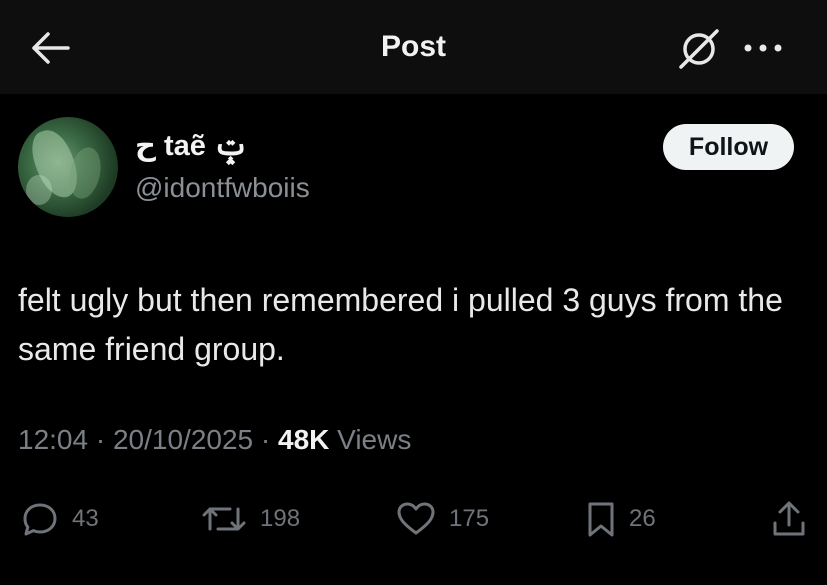  What do you see at coordinates (85, 518) in the screenshot?
I see `reply-count: 43` at bounding box center [85, 518].